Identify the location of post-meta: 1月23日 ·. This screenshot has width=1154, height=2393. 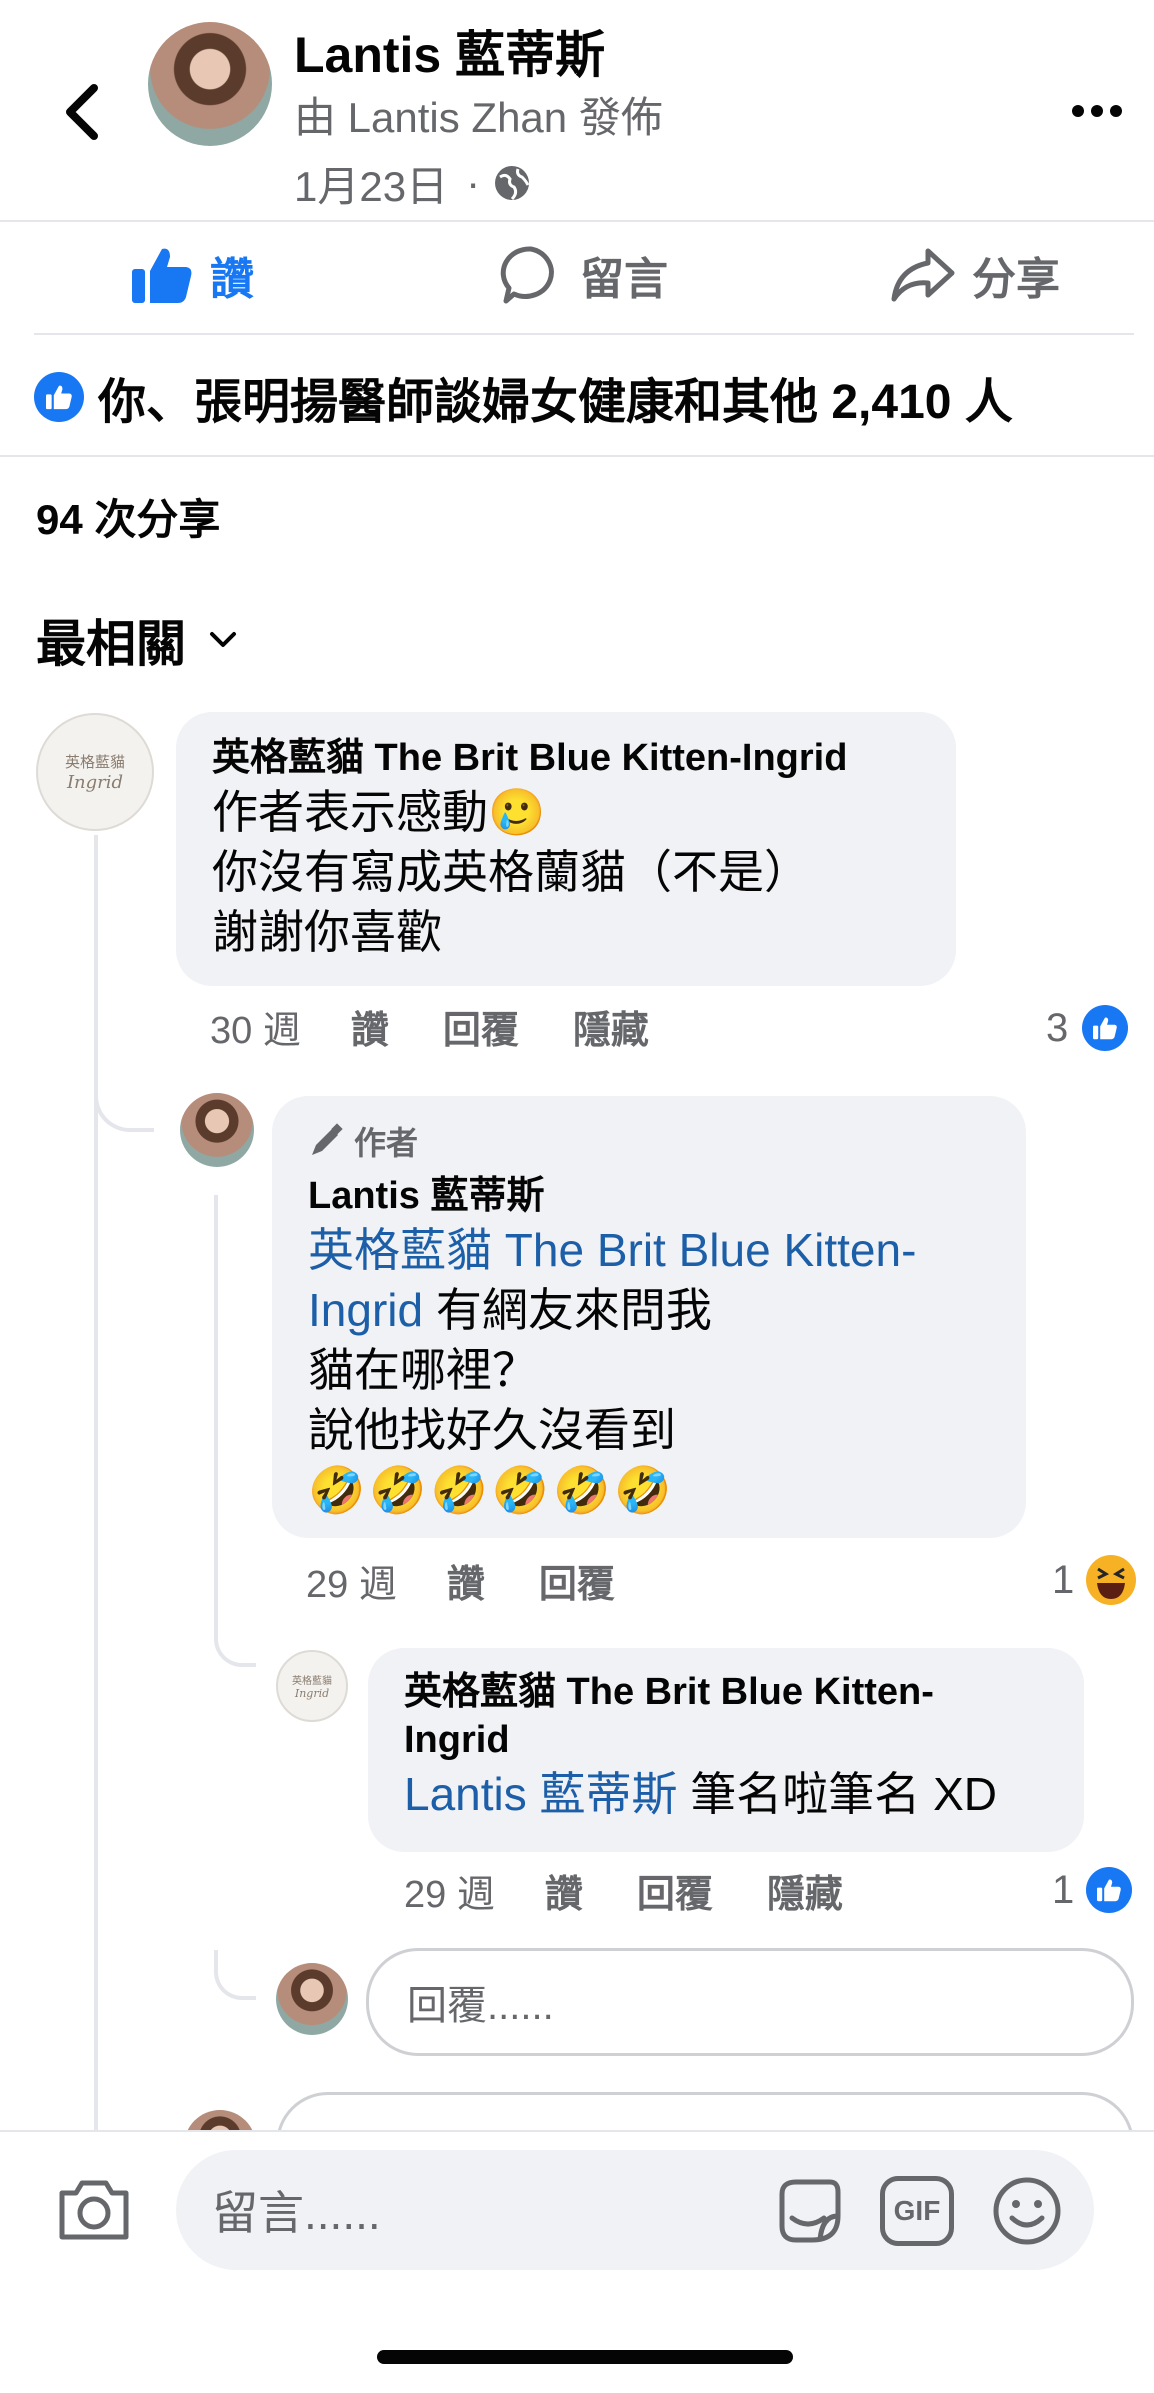
(413, 183).